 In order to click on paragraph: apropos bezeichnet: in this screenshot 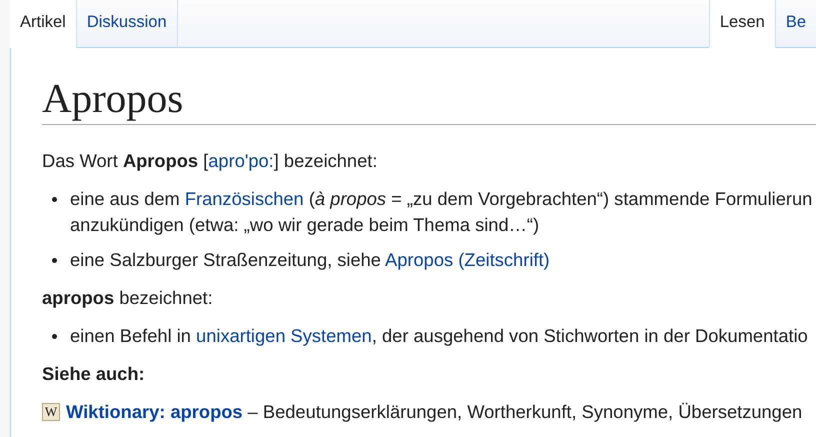, I will do `click(128, 298)`.